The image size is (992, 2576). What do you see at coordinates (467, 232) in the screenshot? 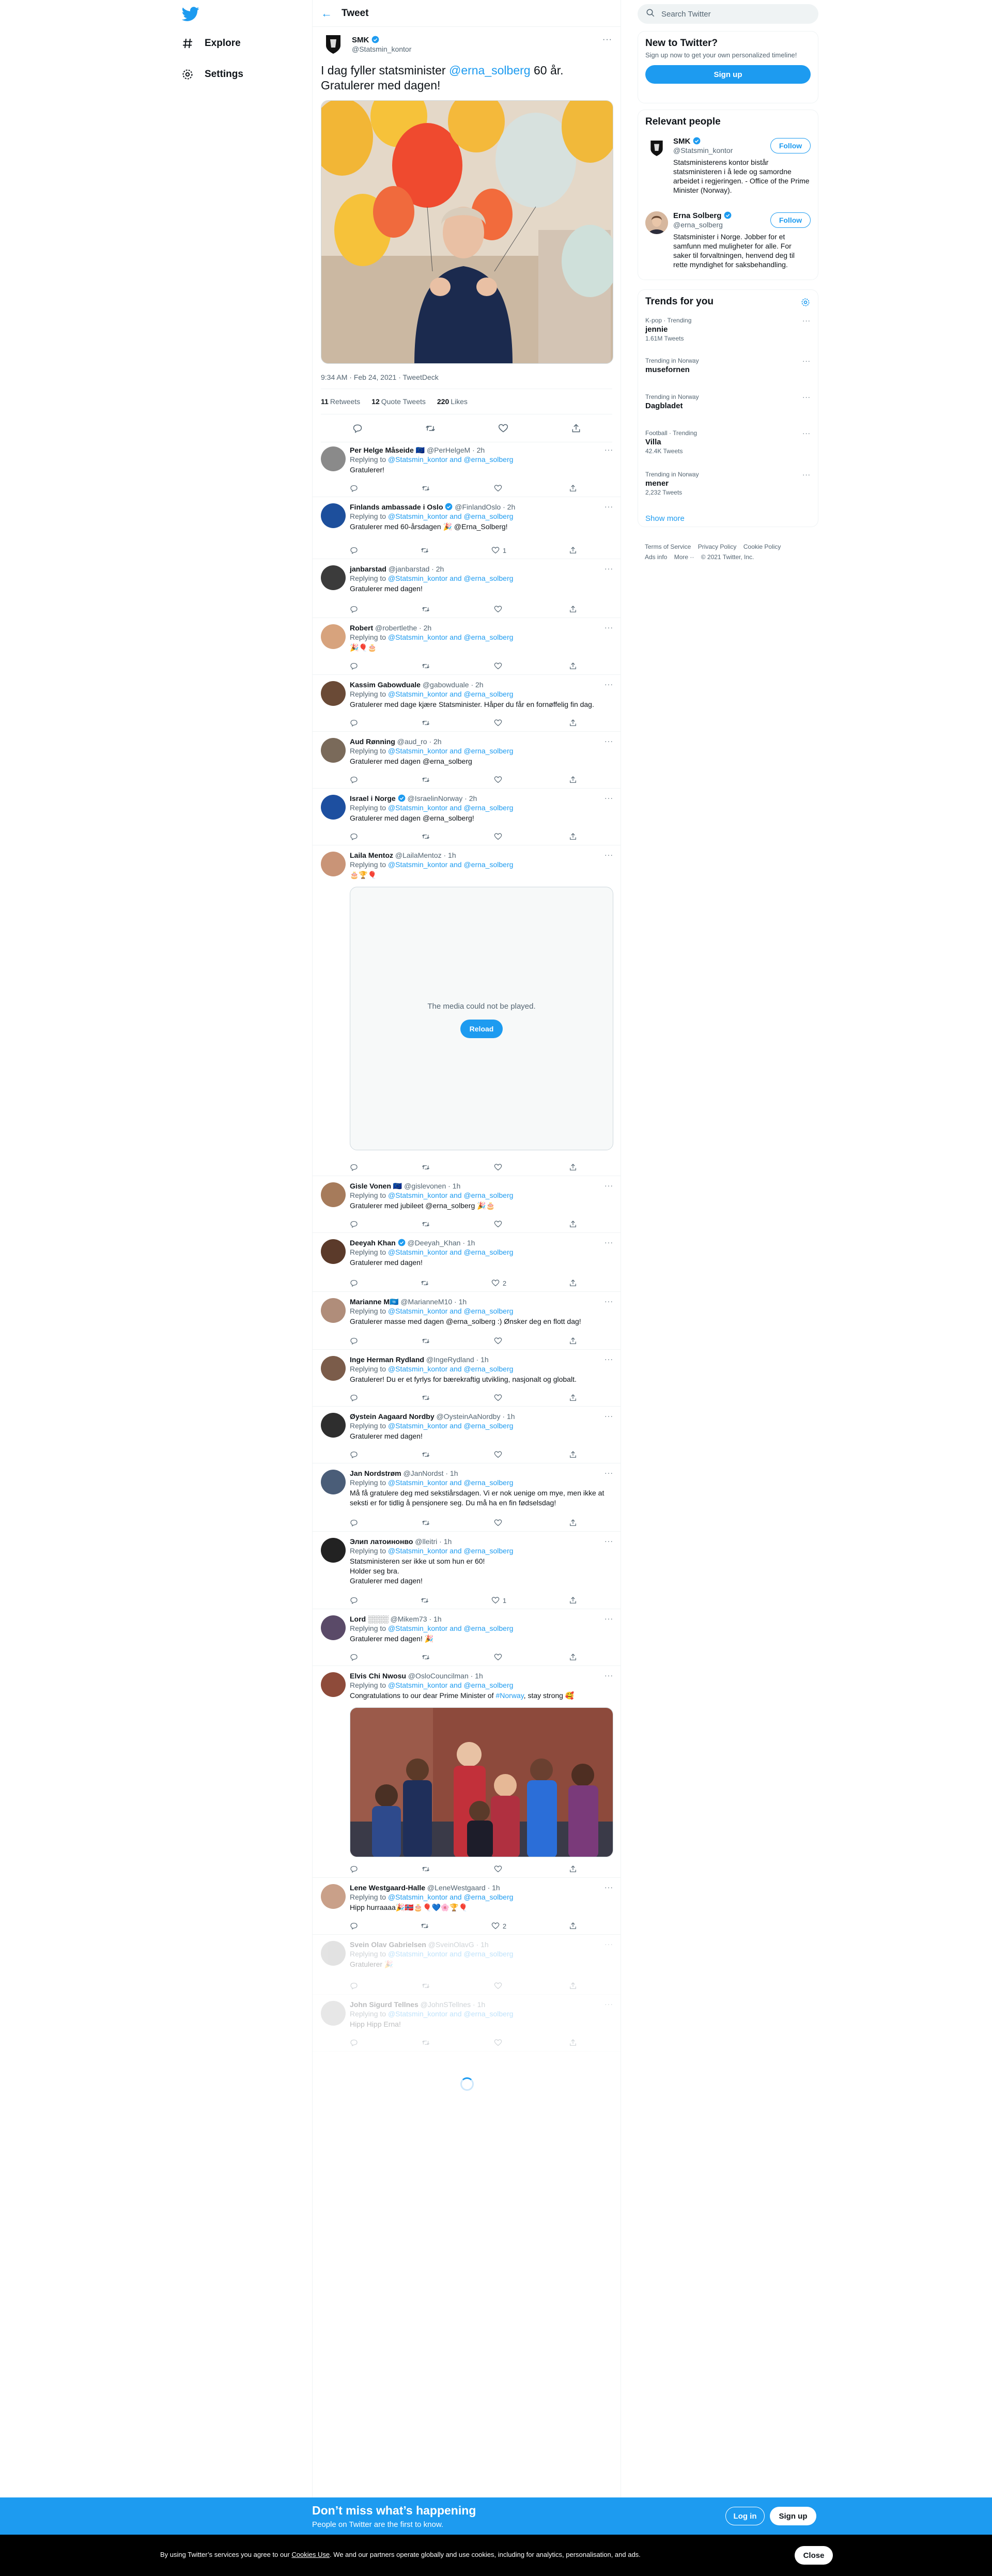
I see `tweet-photo` at bounding box center [467, 232].